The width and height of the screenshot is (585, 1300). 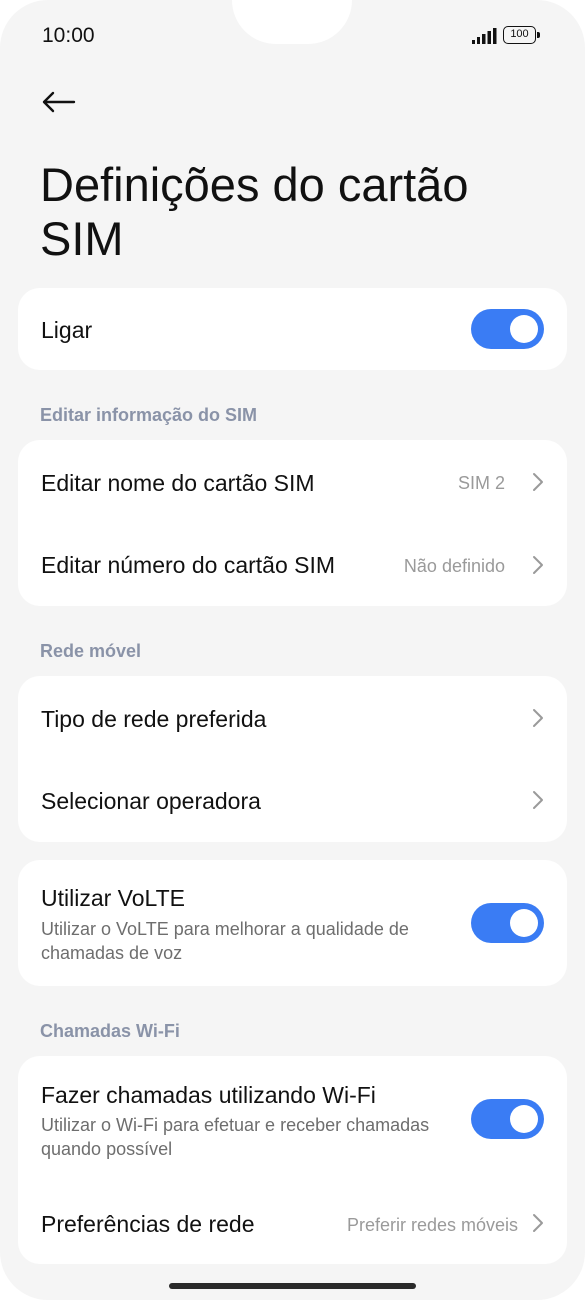 I want to click on back-button, so click(x=58, y=102).